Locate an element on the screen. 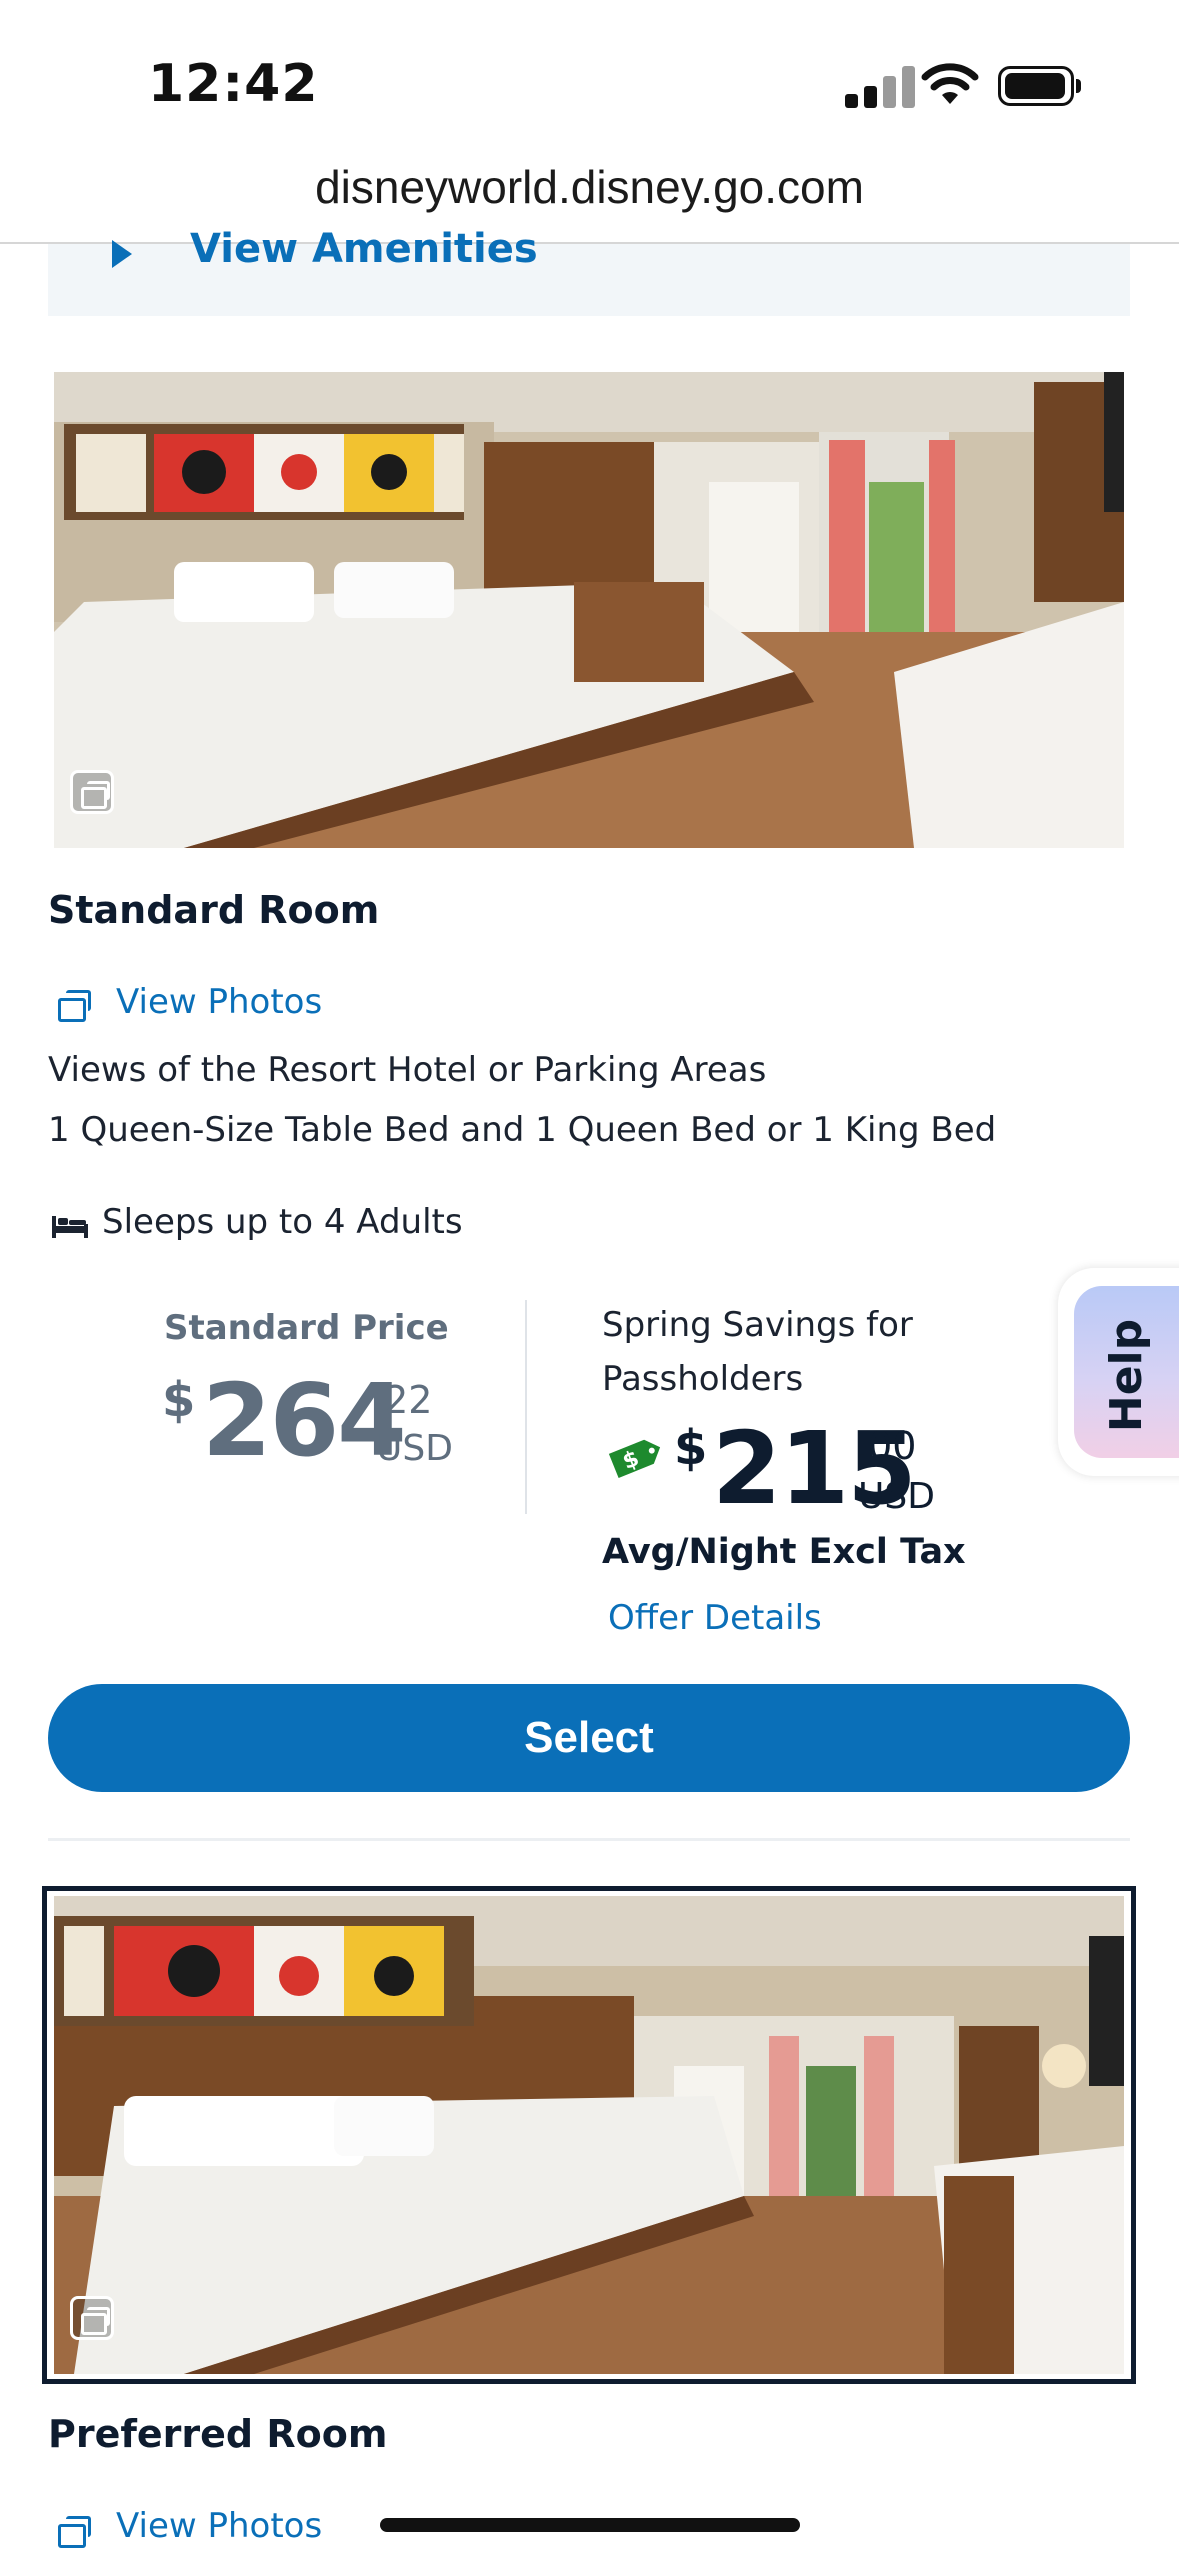 This screenshot has height=2556, width=1179. standard-price-label: Standard Price is located at coordinates (306, 1328).